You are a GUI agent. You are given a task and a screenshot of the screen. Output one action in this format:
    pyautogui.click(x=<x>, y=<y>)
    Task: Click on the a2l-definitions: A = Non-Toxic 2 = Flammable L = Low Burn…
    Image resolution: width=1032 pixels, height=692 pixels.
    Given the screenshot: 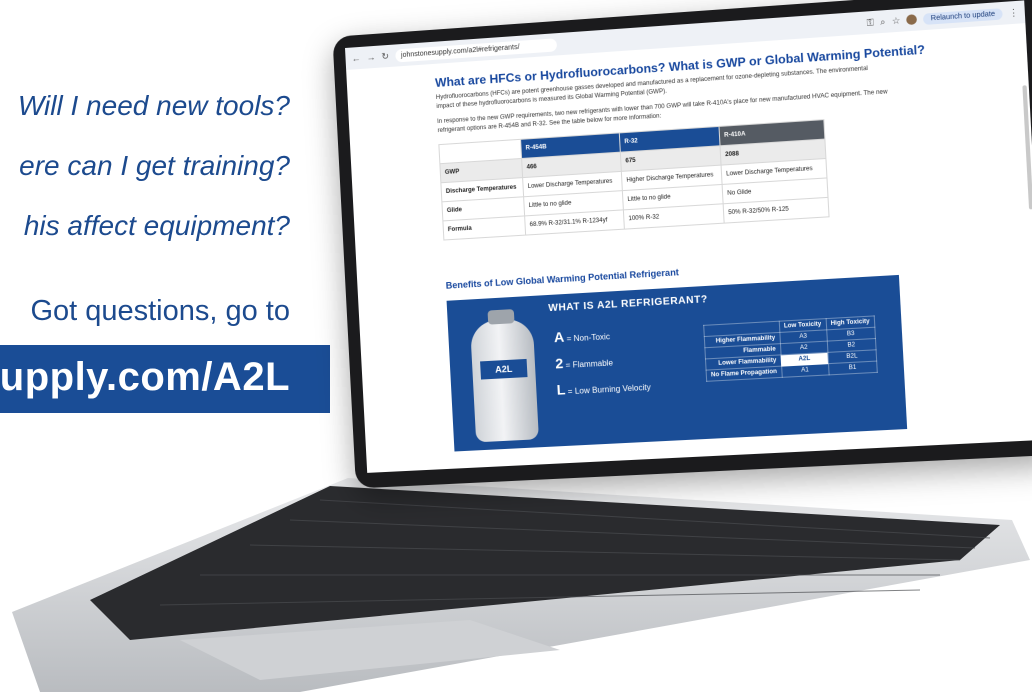 What is the action you would take?
    pyautogui.click(x=602, y=366)
    